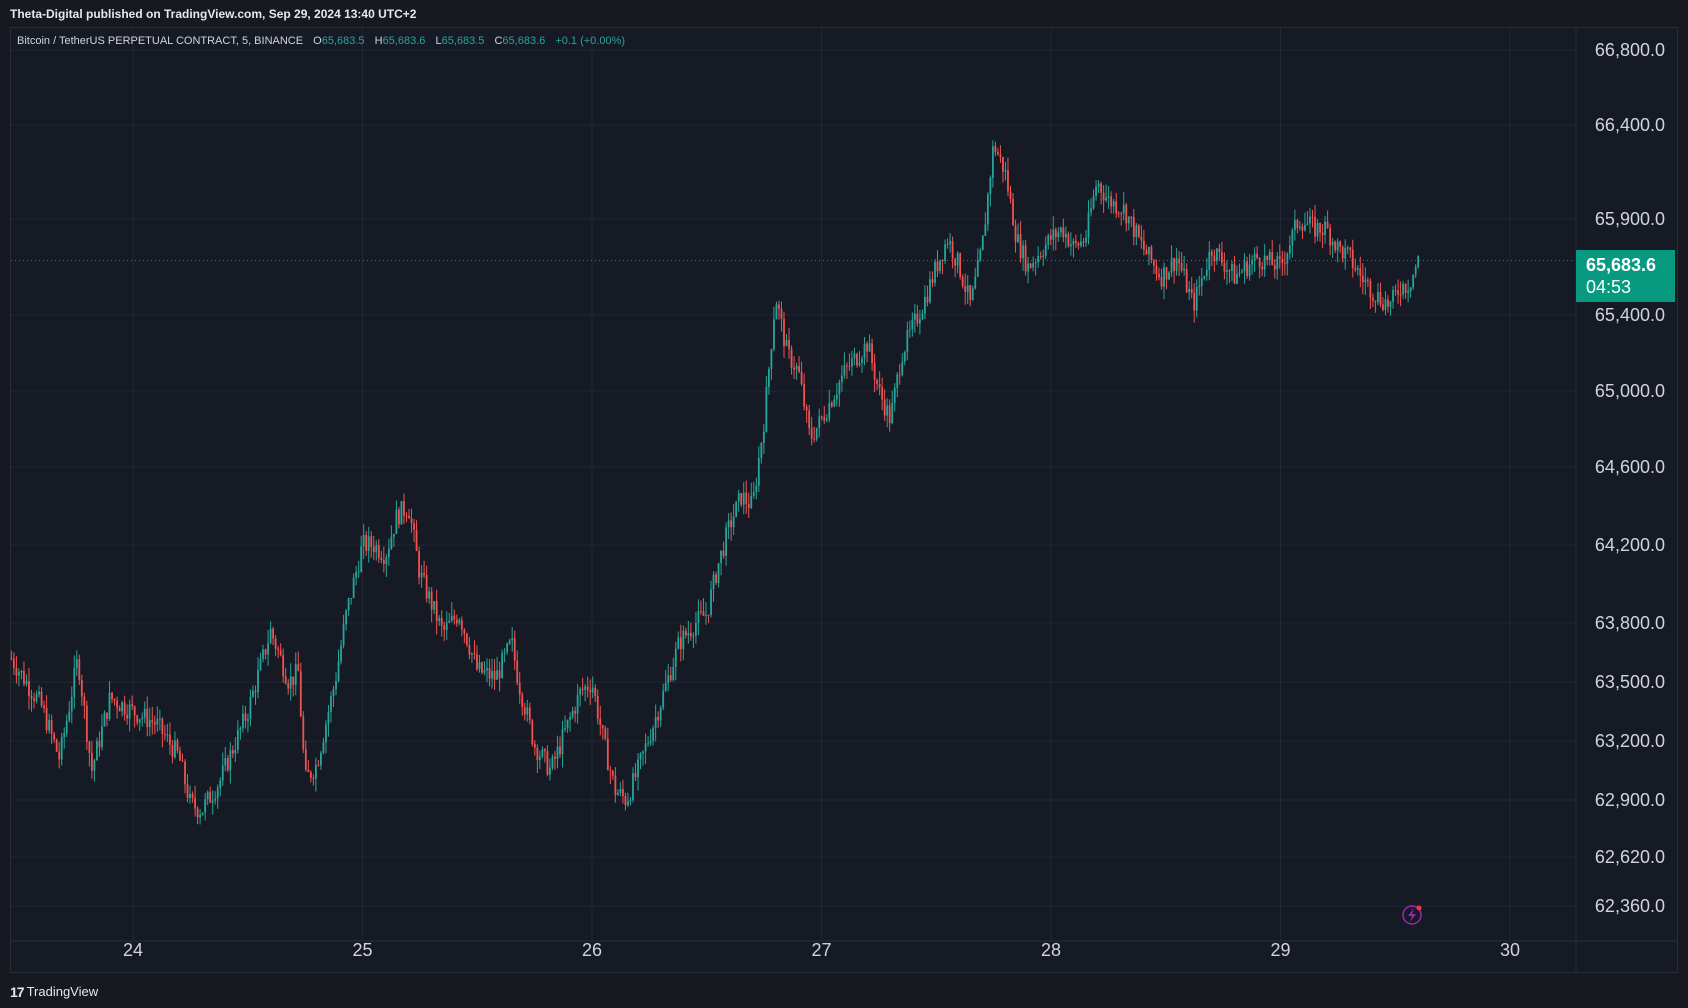 The height and width of the screenshot is (1008, 1688). What do you see at coordinates (1630, 125) in the screenshot?
I see `y-tick-label: 66,400.0` at bounding box center [1630, 125].